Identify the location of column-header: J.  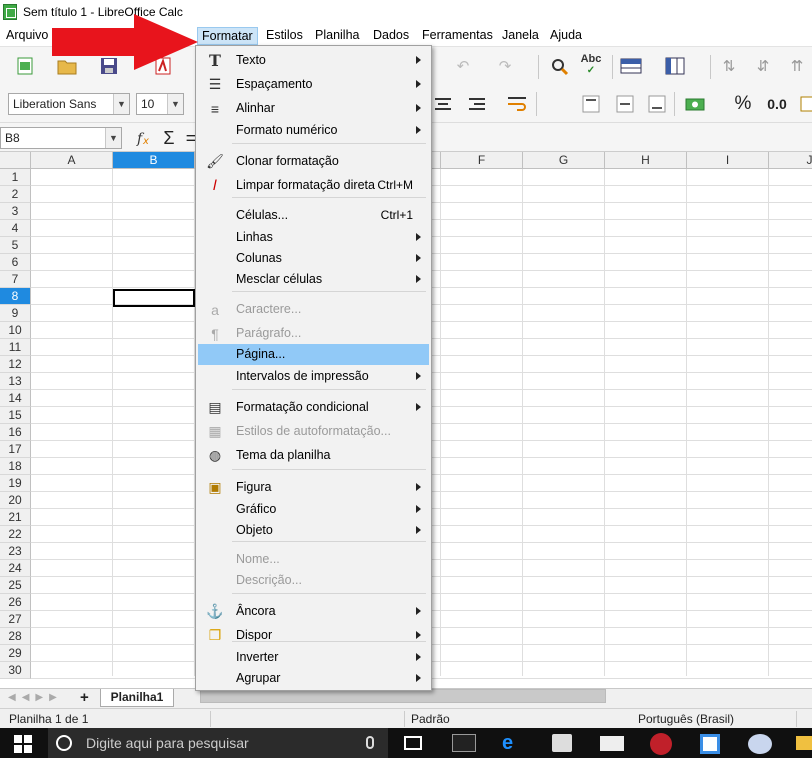
(790, 160).